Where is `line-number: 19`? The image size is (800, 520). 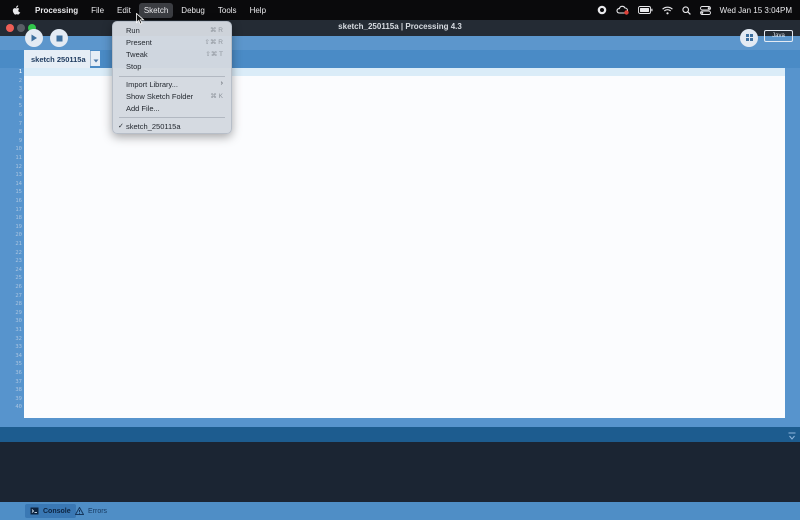 line-number: 19 is located at coordinates (18, 226).